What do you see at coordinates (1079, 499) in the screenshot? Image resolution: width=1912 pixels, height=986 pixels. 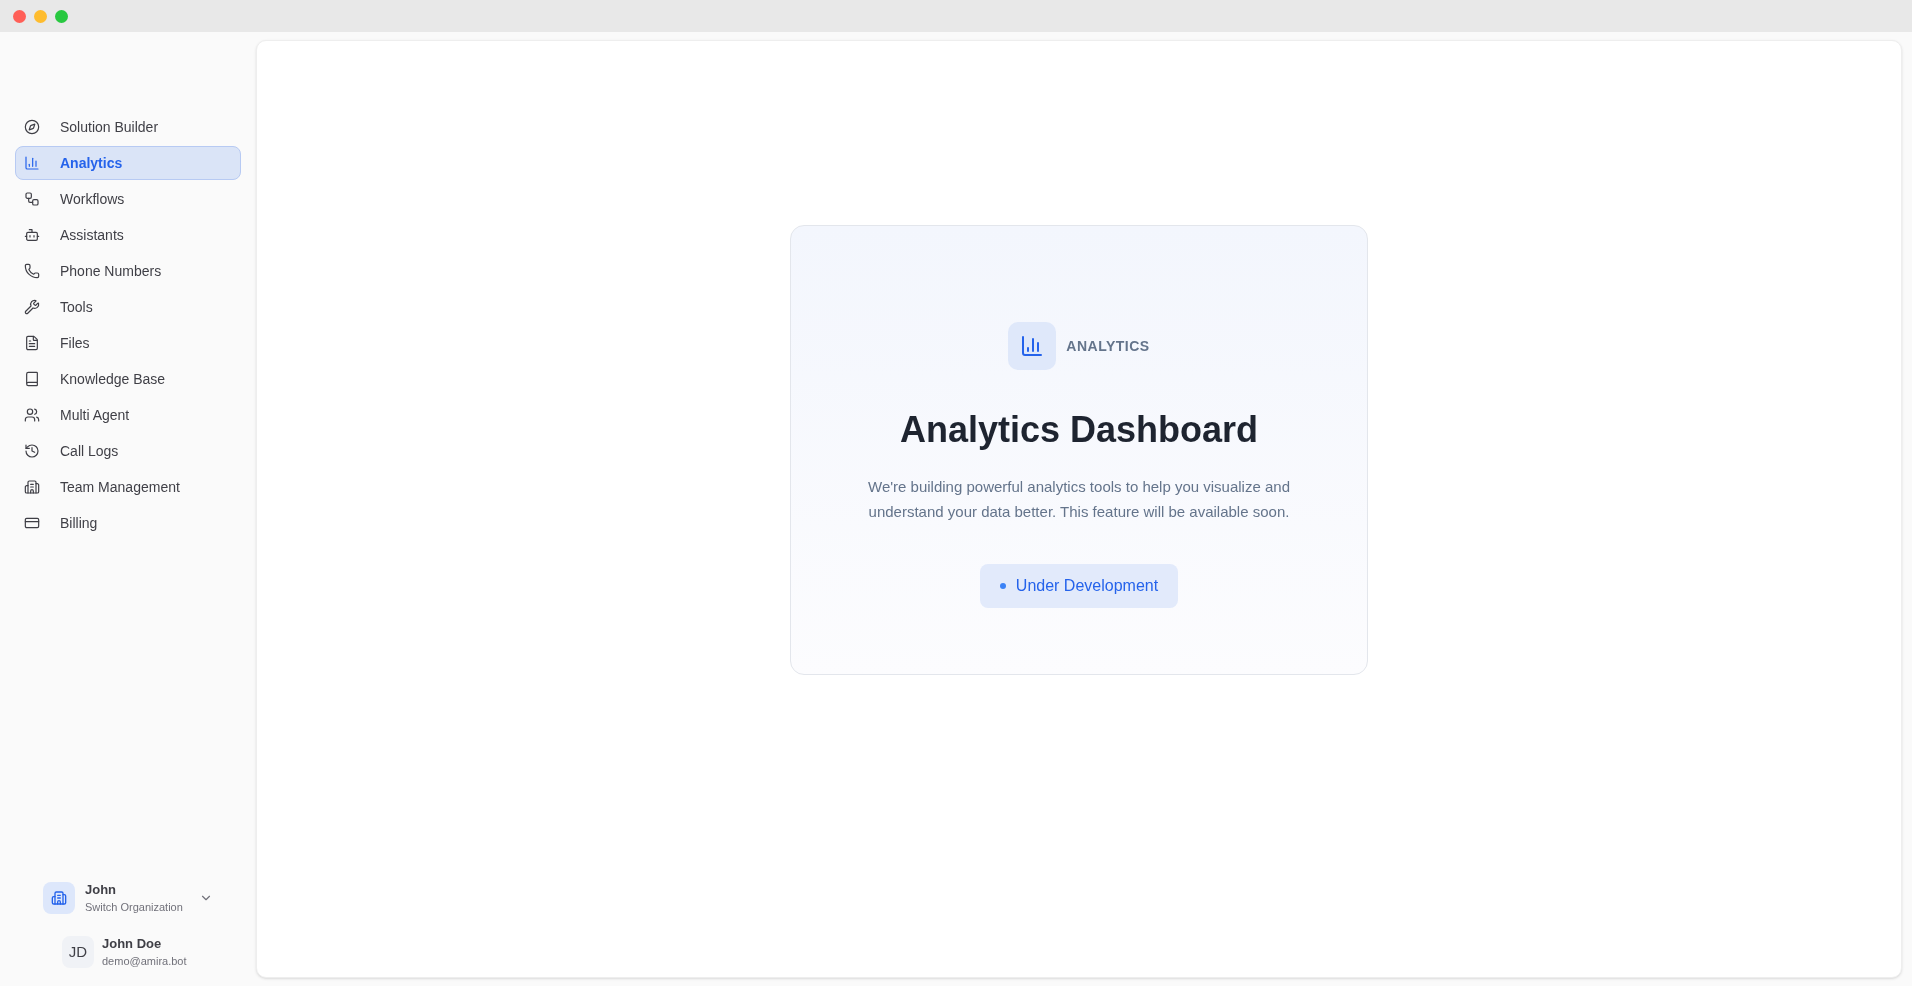 I see `description-text: We're building powerful analytics tools to help you visualize and understand your data better. This feature will be available soon.` at bounding box center [1079, 499].